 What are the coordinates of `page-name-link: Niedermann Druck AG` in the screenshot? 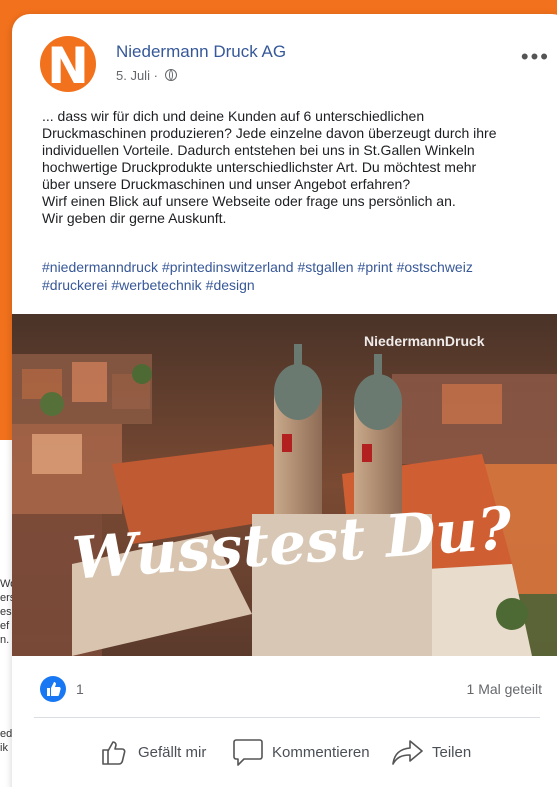 It's located at (201, 52).